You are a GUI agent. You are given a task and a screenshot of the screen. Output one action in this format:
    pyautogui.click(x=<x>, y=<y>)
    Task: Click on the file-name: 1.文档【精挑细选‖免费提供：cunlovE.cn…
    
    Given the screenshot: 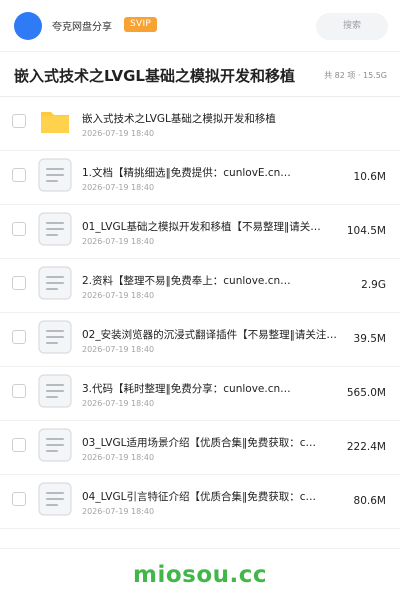 What is the action you would take?
    pyautogui.click(x=186, y=173)
    